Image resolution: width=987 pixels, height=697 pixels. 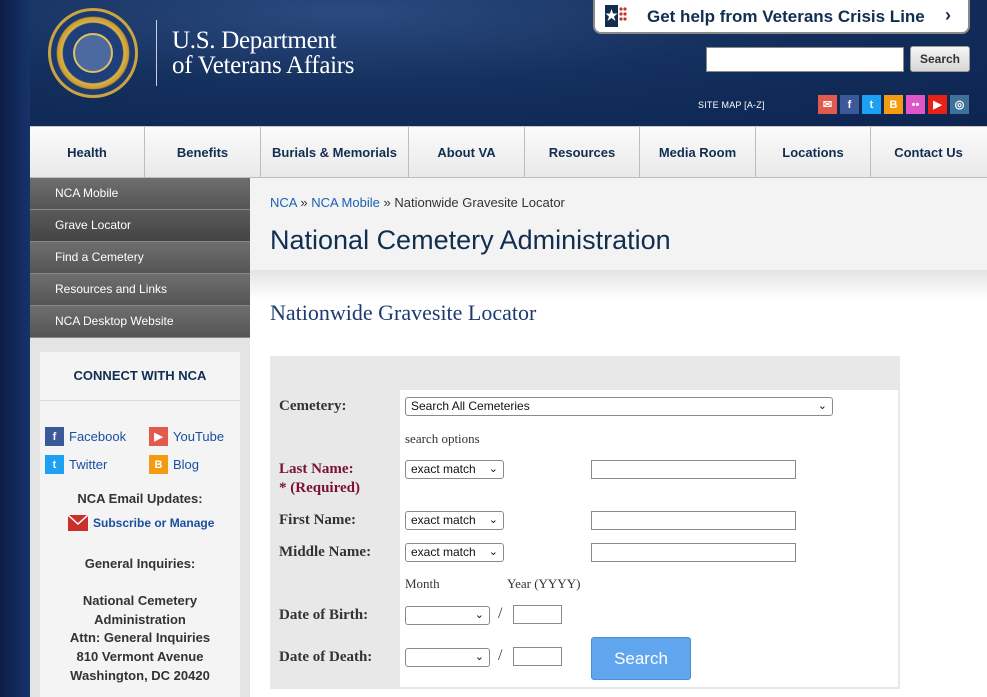 What do you see at coordinates (827, 104) in the screenshot?
I see `email-icon: ✉` at bounding box center [827, 104].